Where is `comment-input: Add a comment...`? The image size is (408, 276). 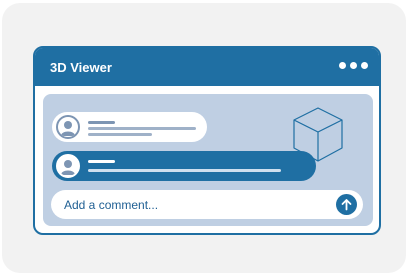
comment-input: Add a comment... is located at coordinates (207, 204).